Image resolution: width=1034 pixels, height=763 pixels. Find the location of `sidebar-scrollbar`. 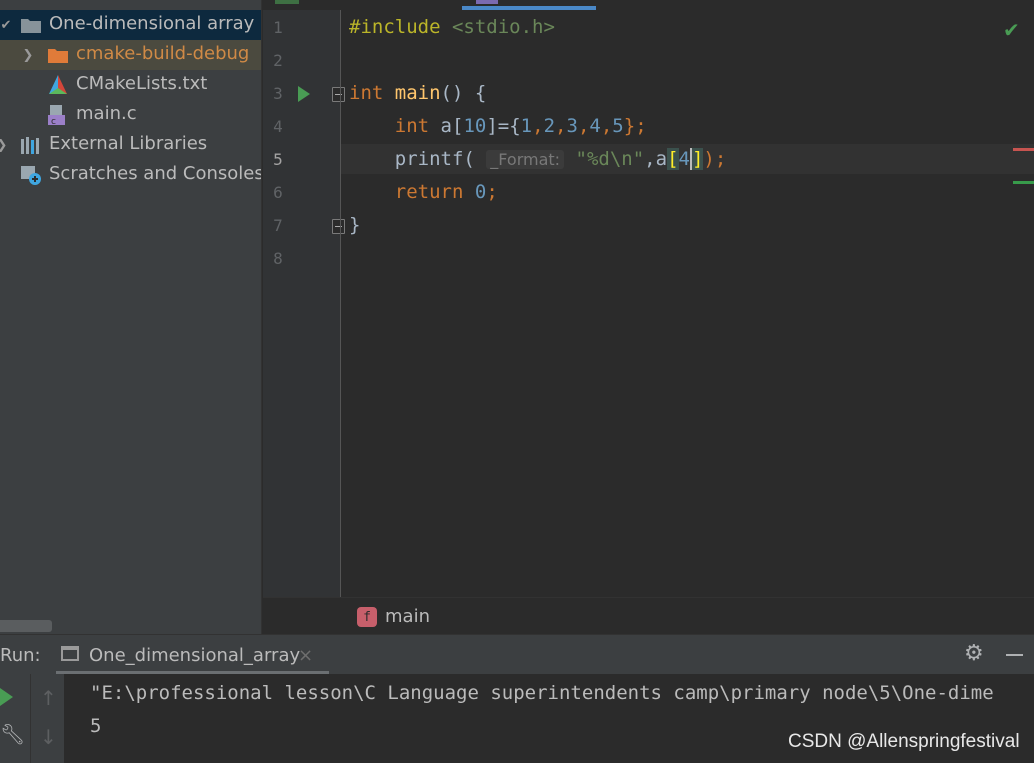

sidebar-scrollbar is located at coordinates (26, 626).